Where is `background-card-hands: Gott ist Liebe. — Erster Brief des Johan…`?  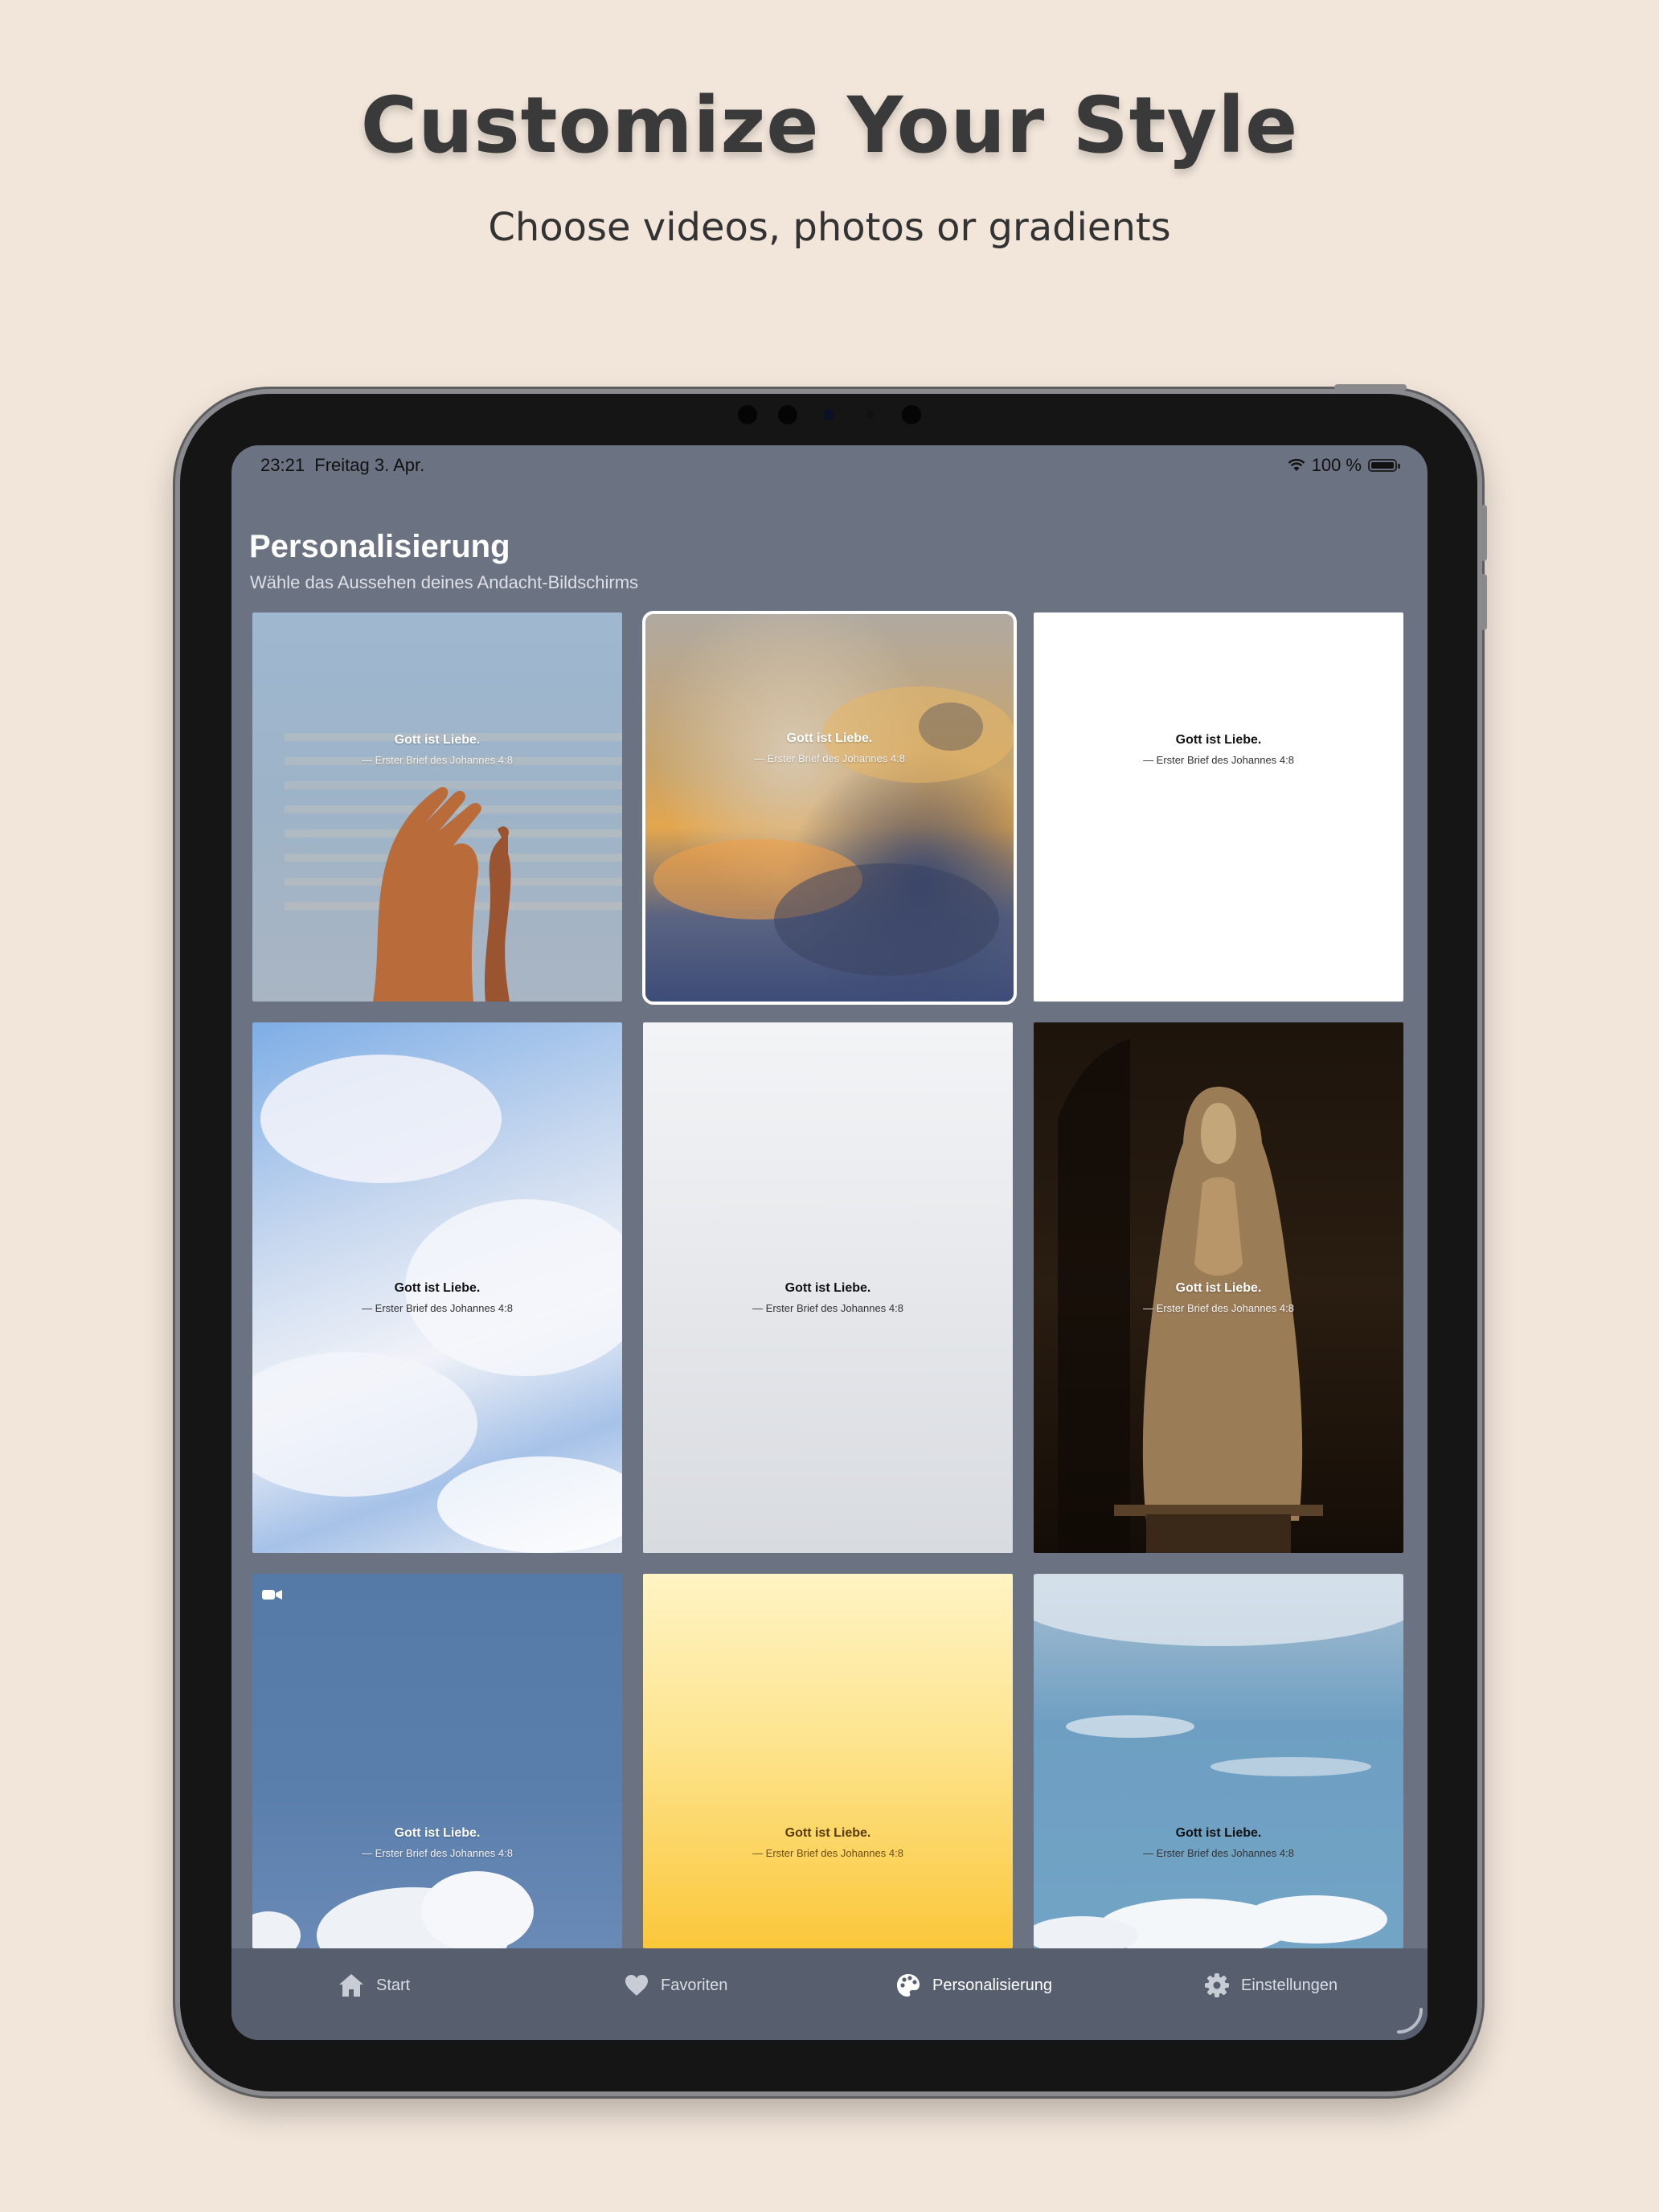
background-card-hands: Gott ist Liebe. — Erster Brief des Johan… is located at coordinates (437, 807).